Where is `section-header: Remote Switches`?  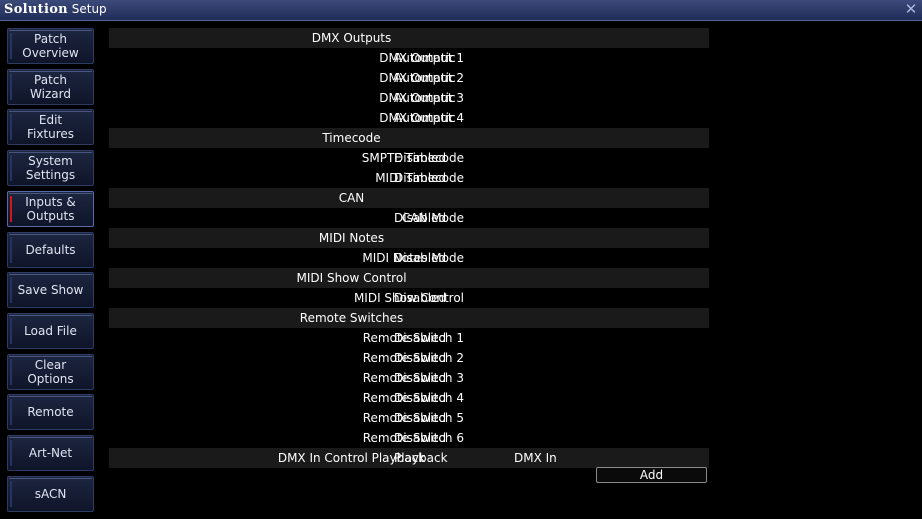 section-header: Remote Switches is located at coordinates (409, 318).